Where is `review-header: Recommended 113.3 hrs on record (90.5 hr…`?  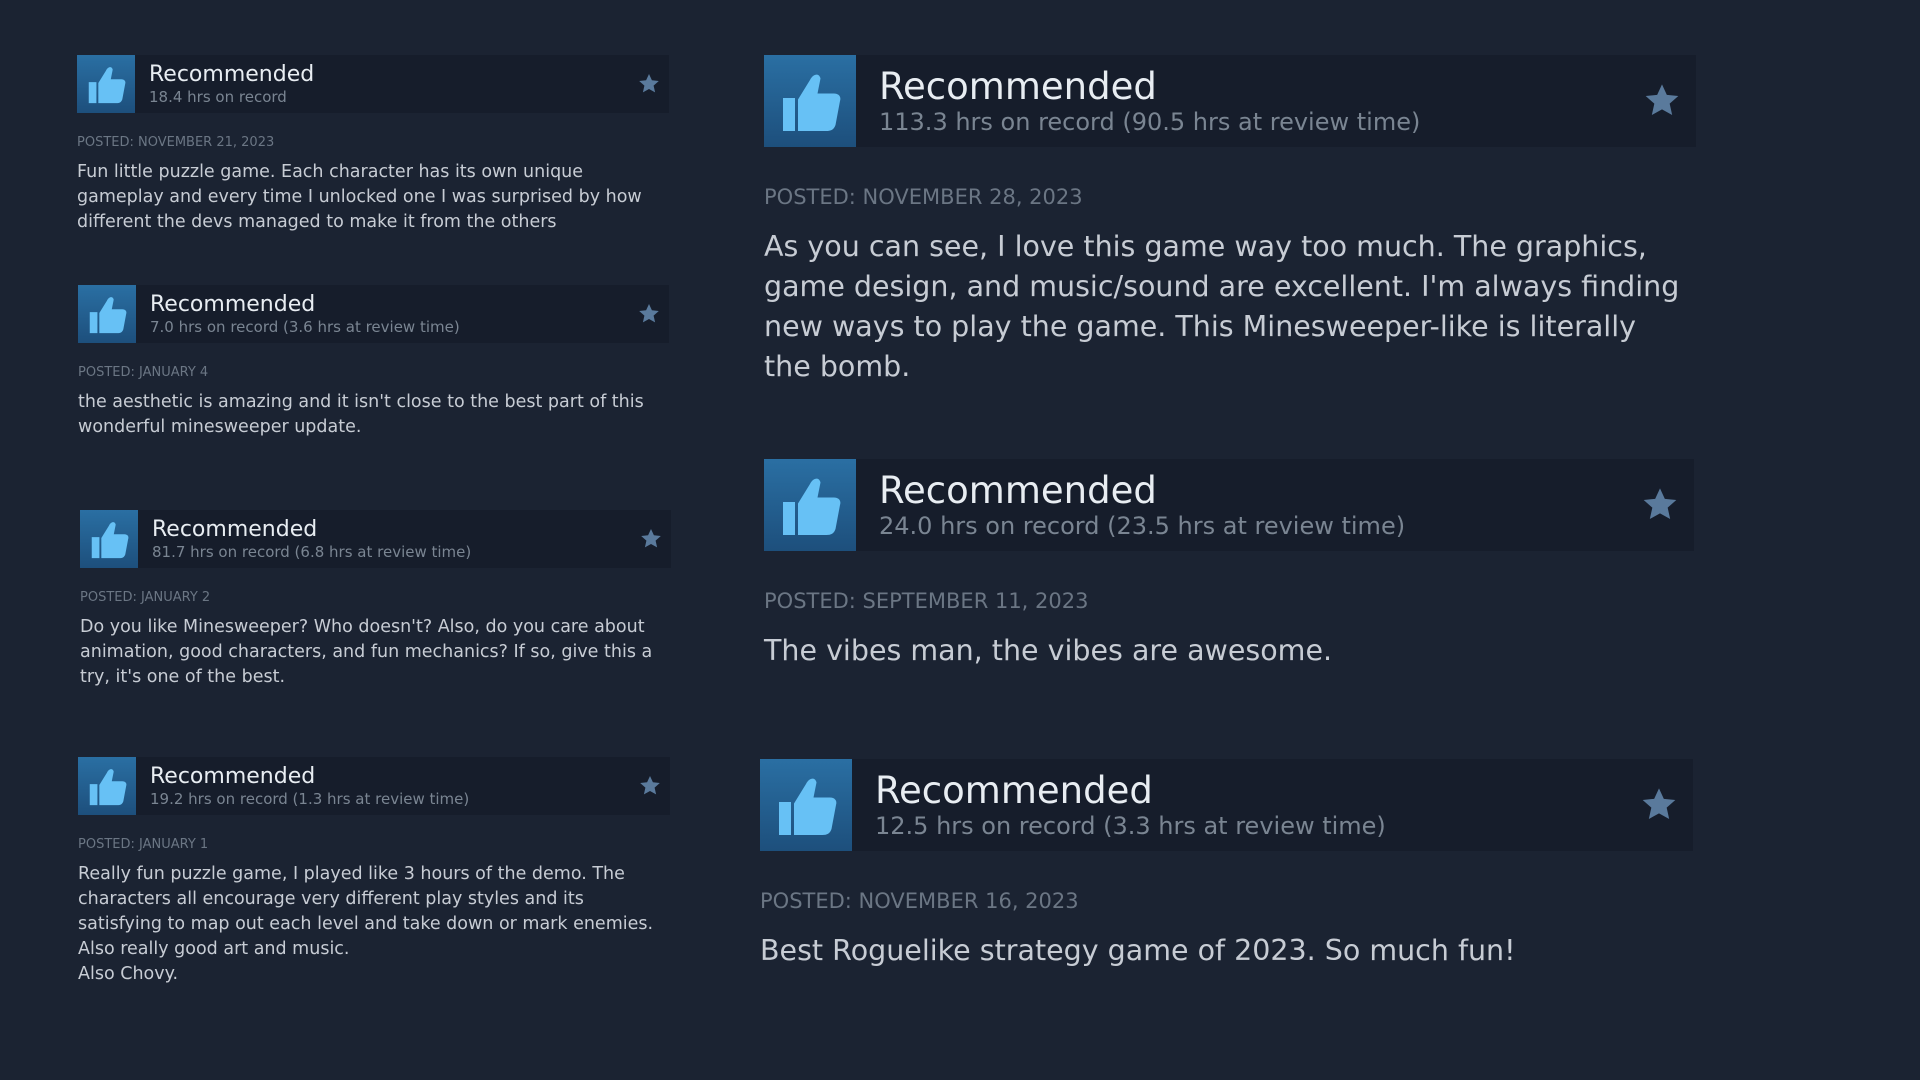
review-header: Recommended 113.3 hrs on record (90.5 hr… is located at coordinates (1230, 101).